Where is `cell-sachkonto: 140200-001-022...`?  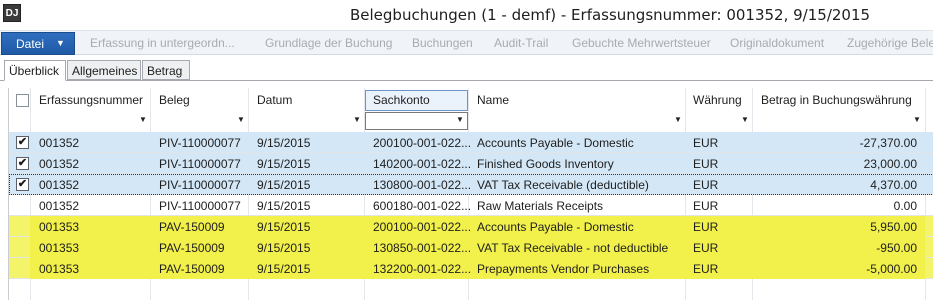 cell-sachkonto: 140200-001-022... is located at coordinates (422, 164).